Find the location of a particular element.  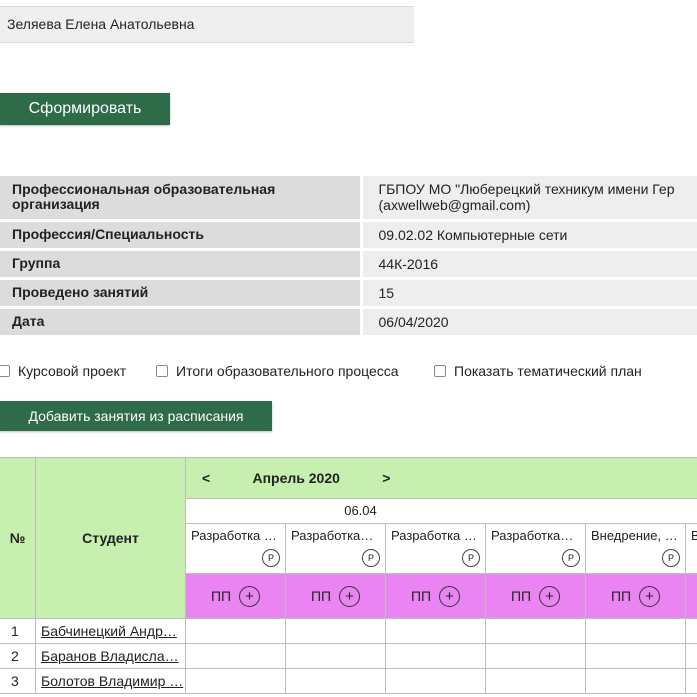

info-label-group: Группа is located at coordinates (181, 264).